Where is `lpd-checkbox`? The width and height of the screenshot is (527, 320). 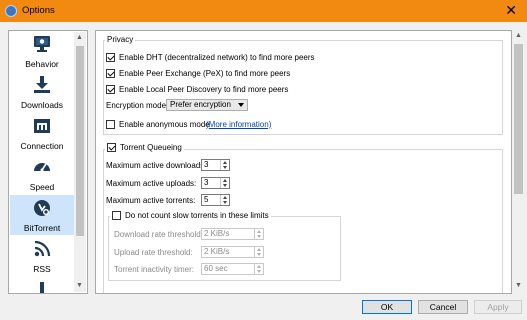 lpd-checkbox is located at coordinates (110, 89).